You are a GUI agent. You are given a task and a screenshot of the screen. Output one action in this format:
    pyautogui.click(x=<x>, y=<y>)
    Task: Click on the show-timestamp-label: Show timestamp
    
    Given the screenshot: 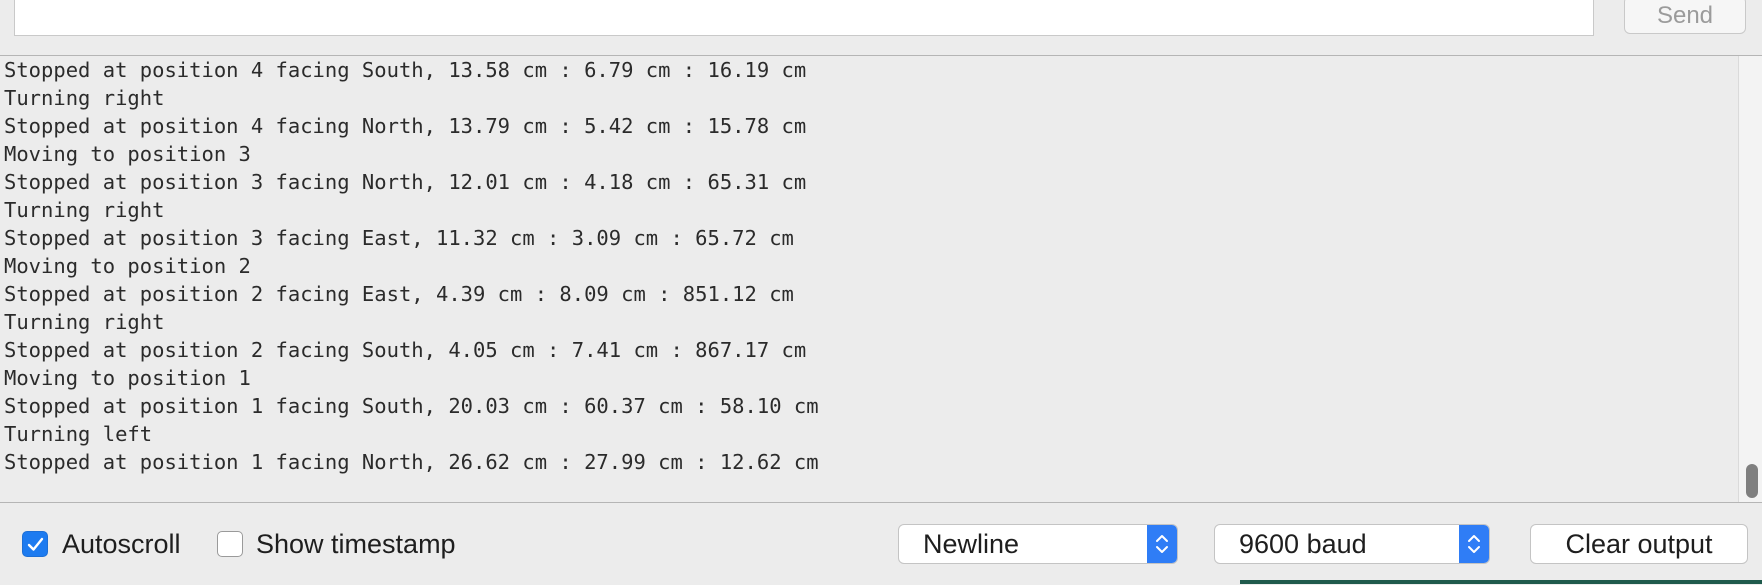 What is the action you would take?
    pyautogui.click(x=356, y=544)
    